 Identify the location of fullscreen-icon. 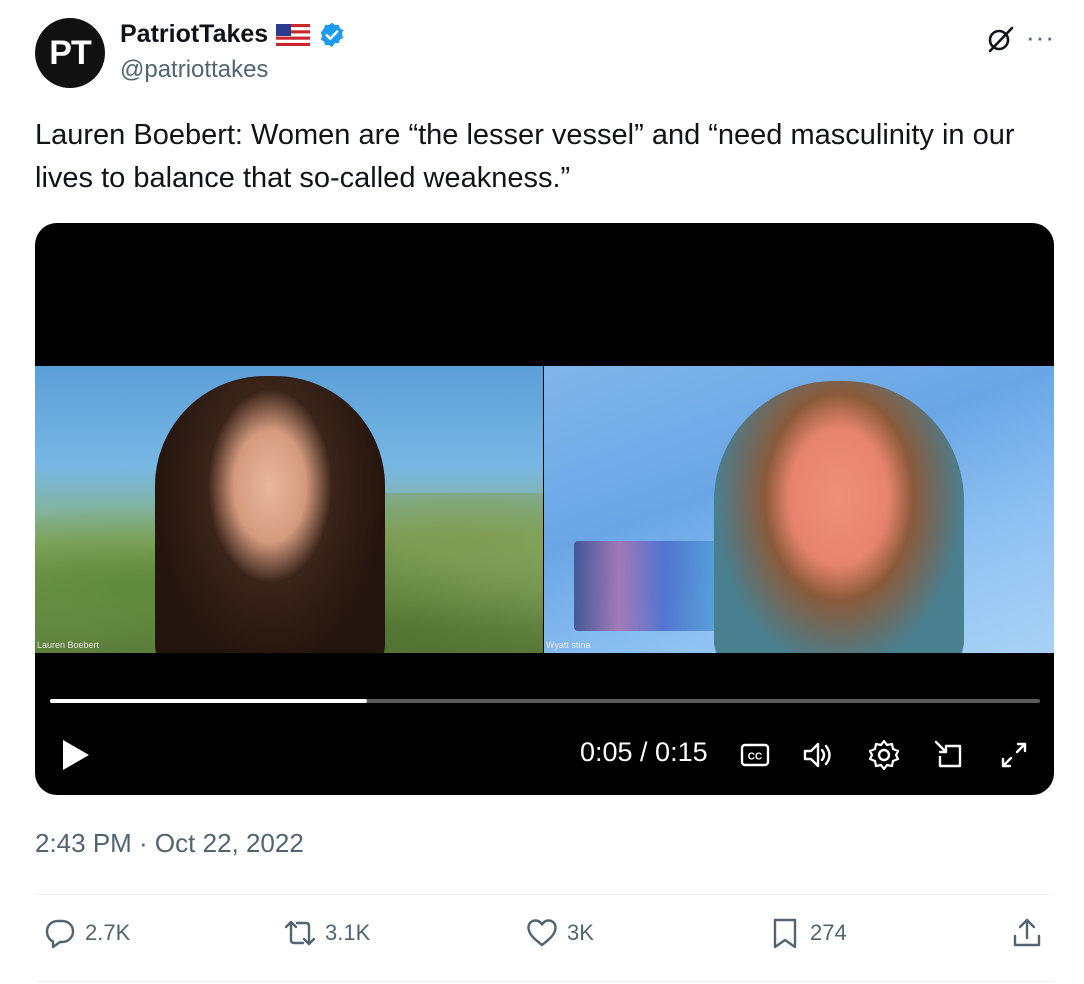
(1014, 755).